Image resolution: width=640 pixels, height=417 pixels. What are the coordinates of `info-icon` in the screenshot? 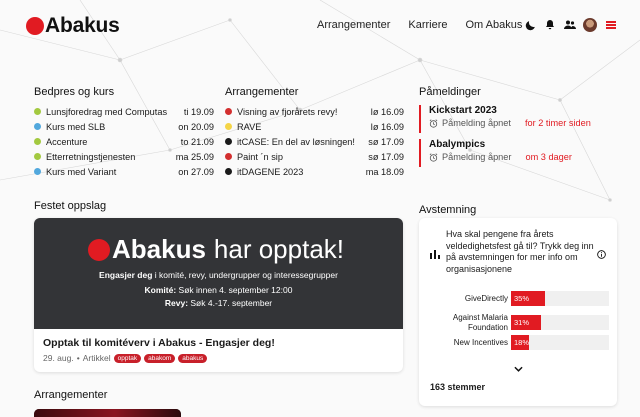 It's located at (601, 254).